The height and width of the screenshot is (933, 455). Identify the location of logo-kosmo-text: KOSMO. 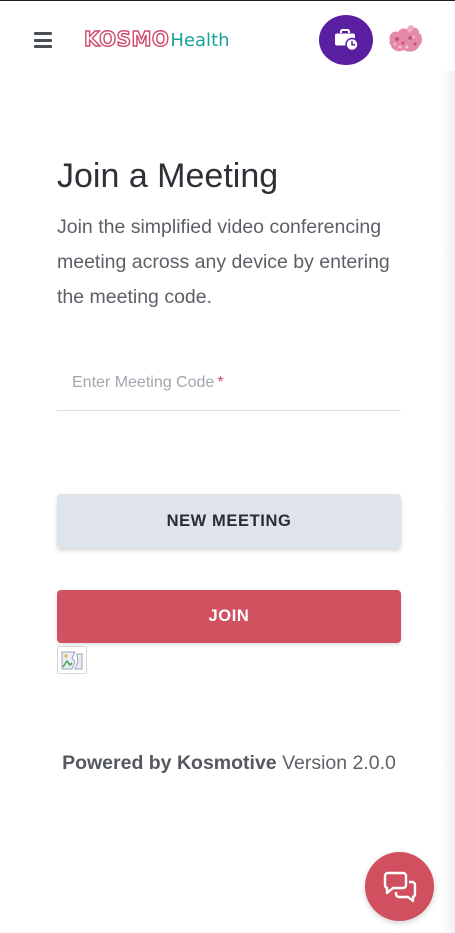
(126, 38).